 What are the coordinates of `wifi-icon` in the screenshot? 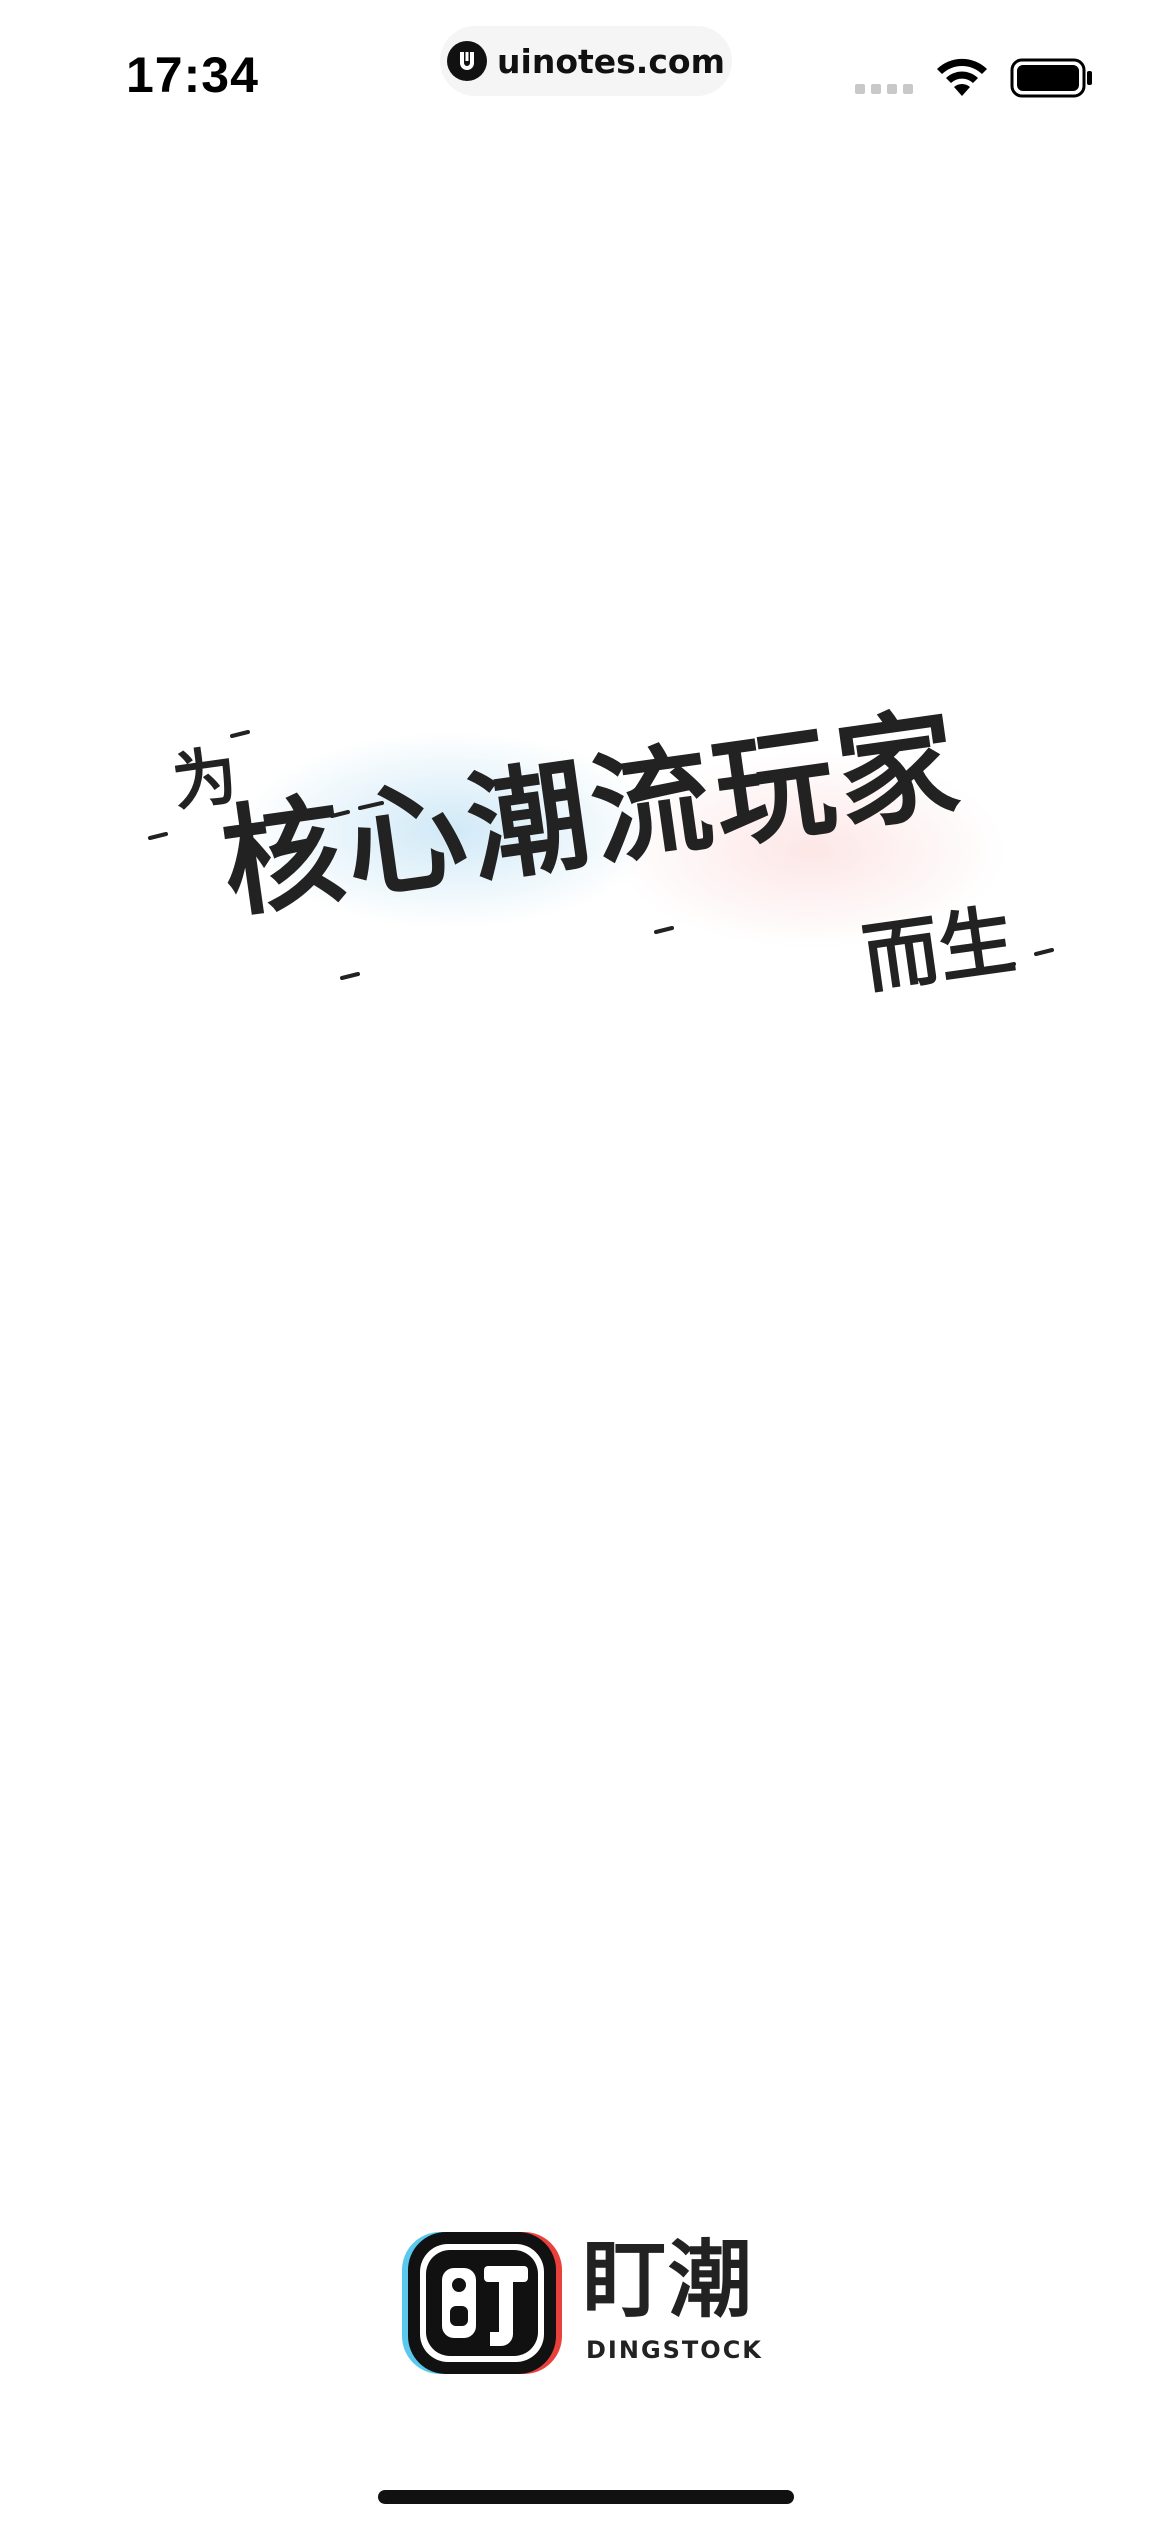 It's located at (962, 77).